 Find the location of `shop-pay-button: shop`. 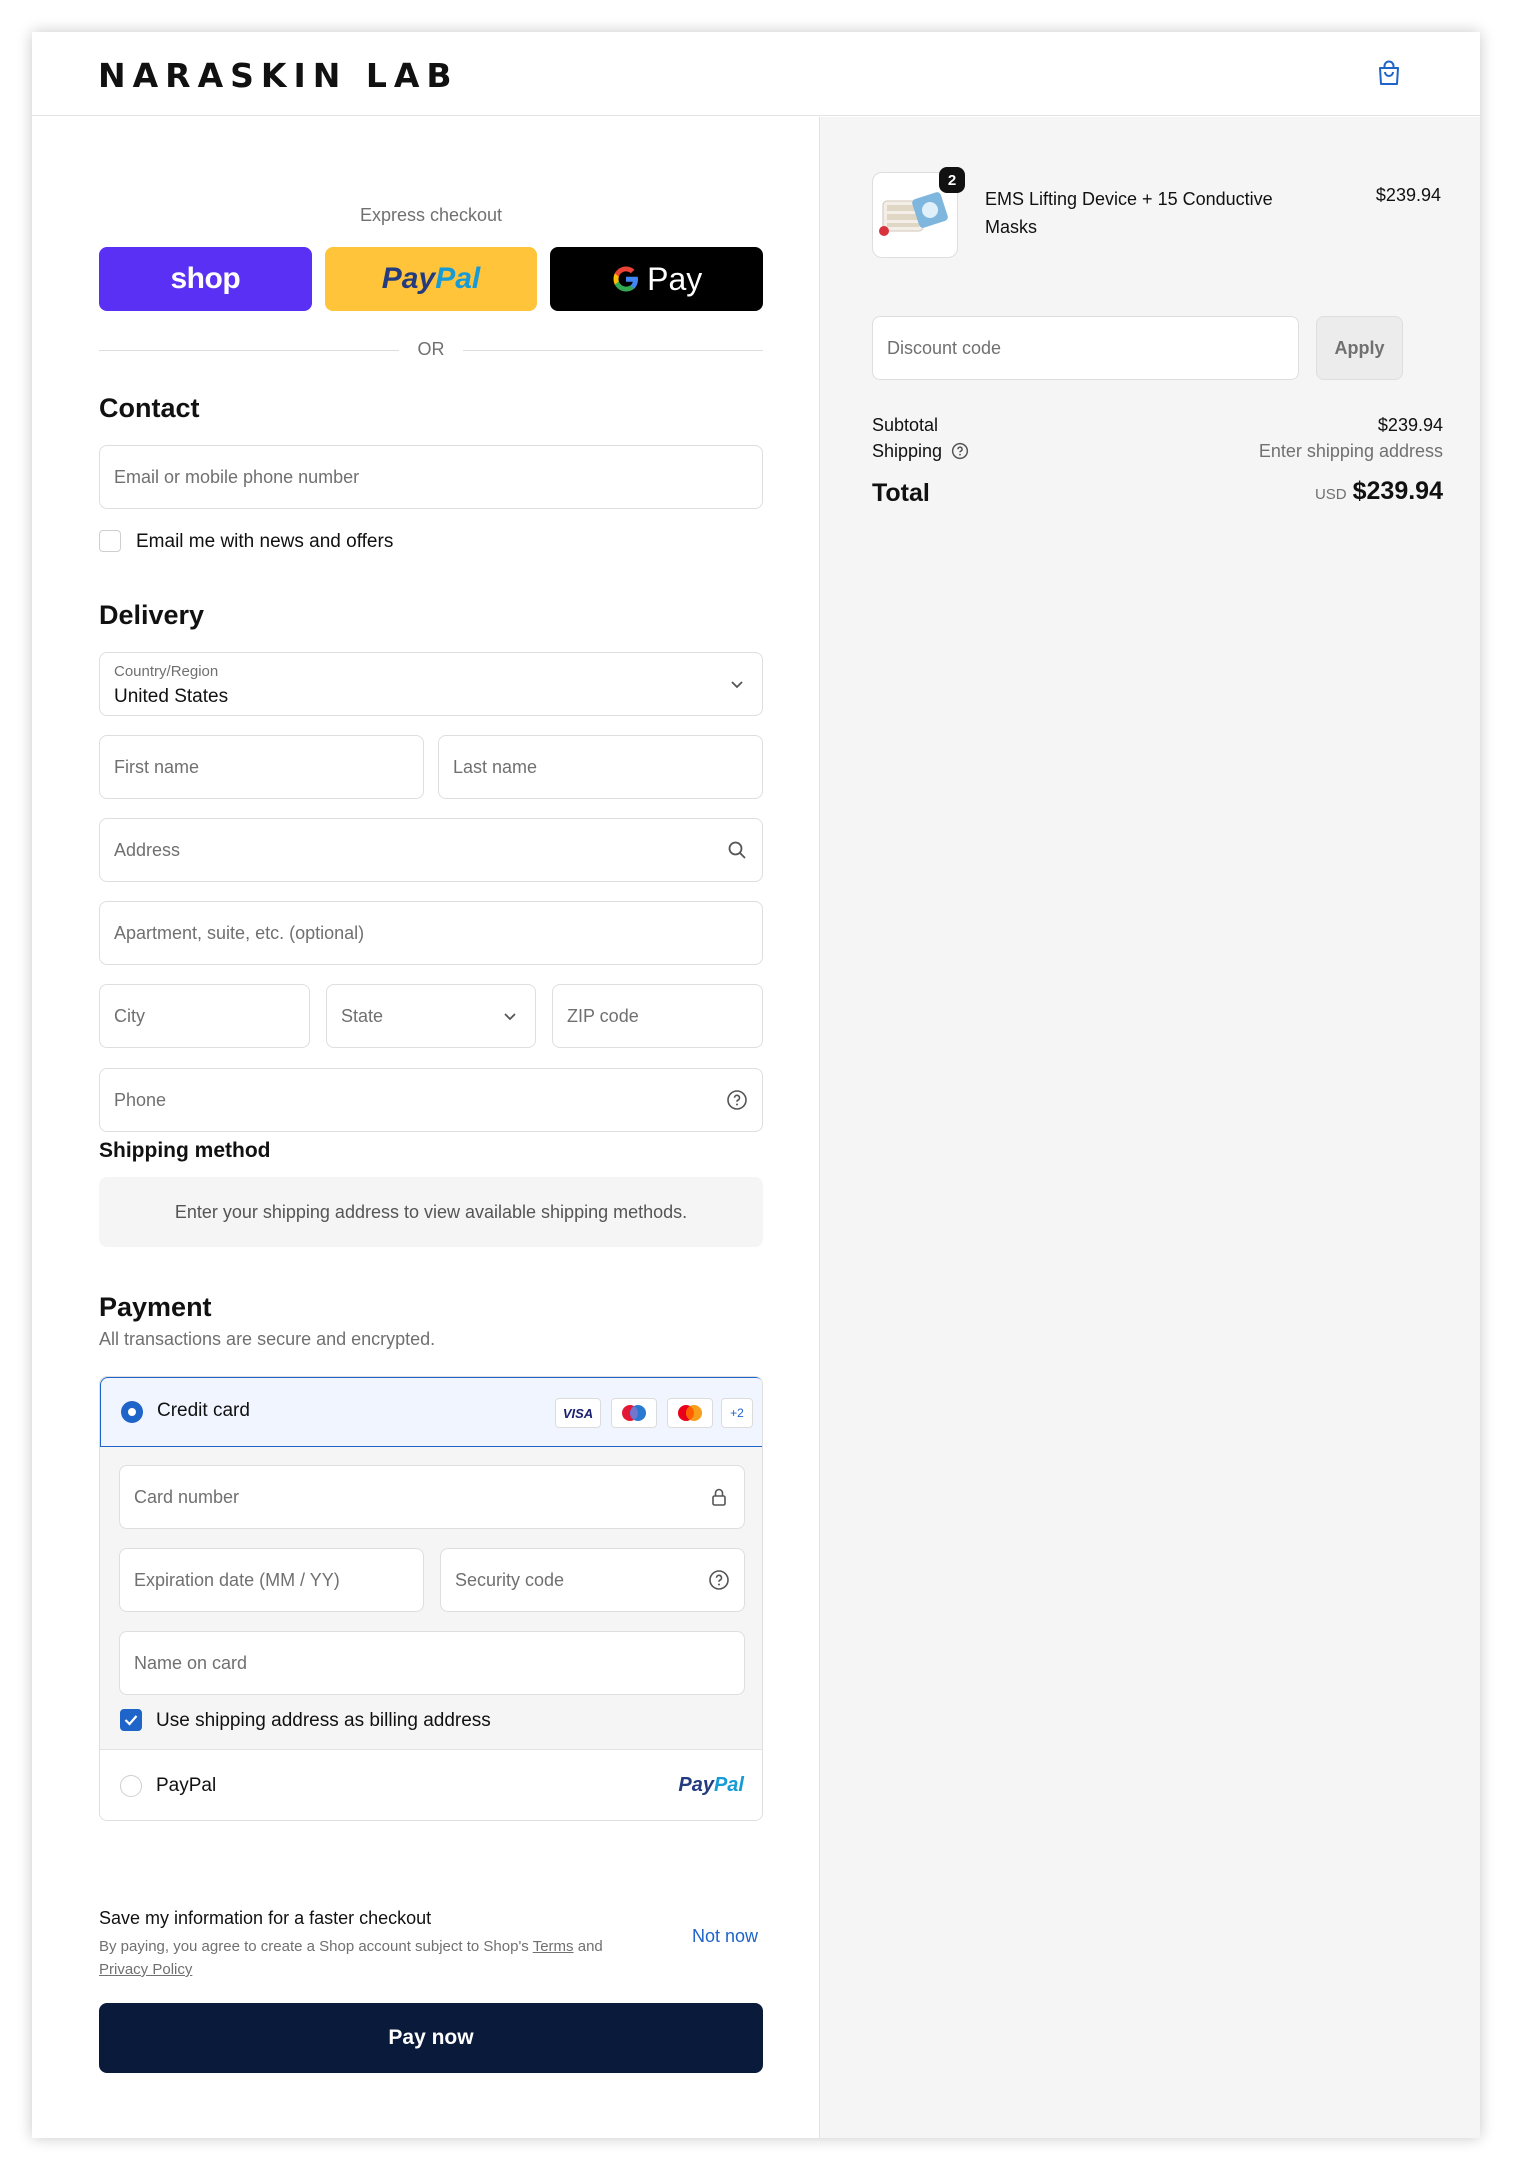

shop-pay-button: shop is located at coordinates (205, 279).